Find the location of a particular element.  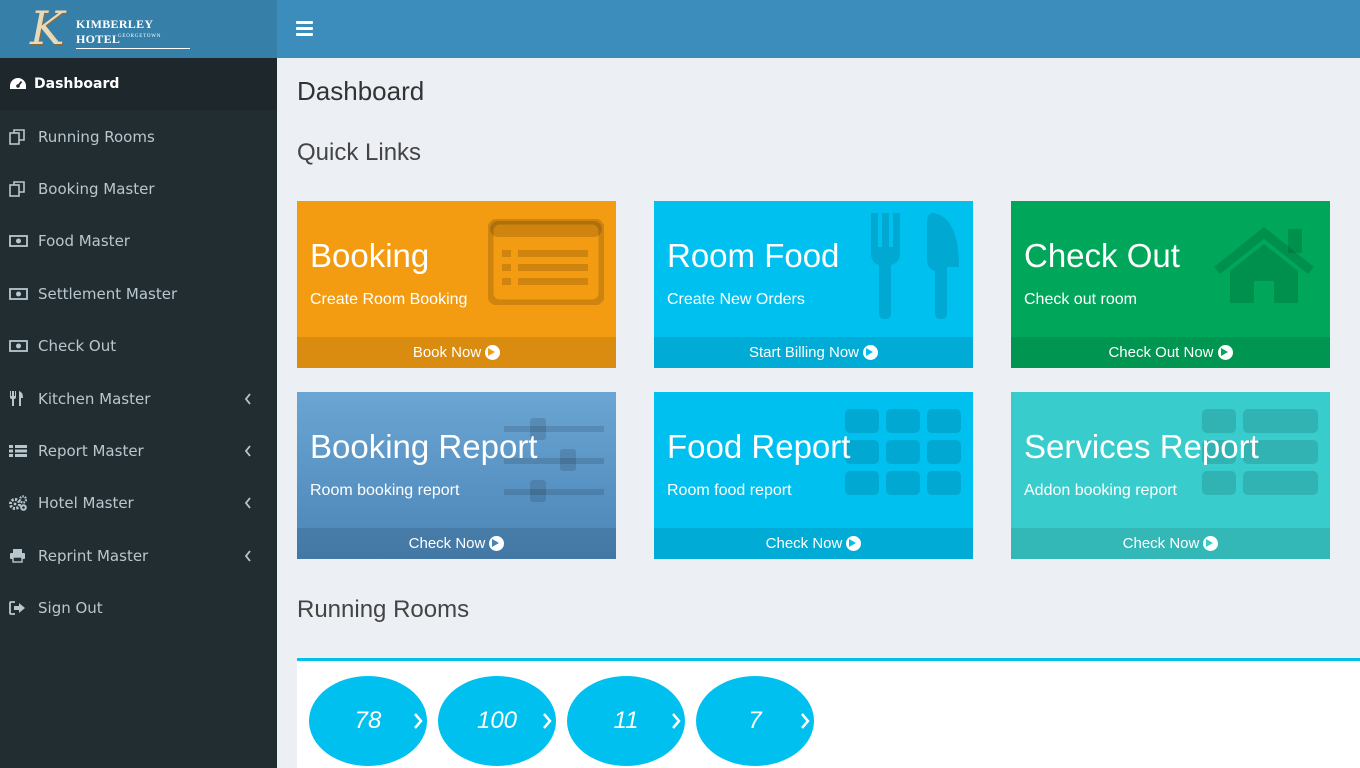

room-number: 11 is located at coordinates (626, 720).